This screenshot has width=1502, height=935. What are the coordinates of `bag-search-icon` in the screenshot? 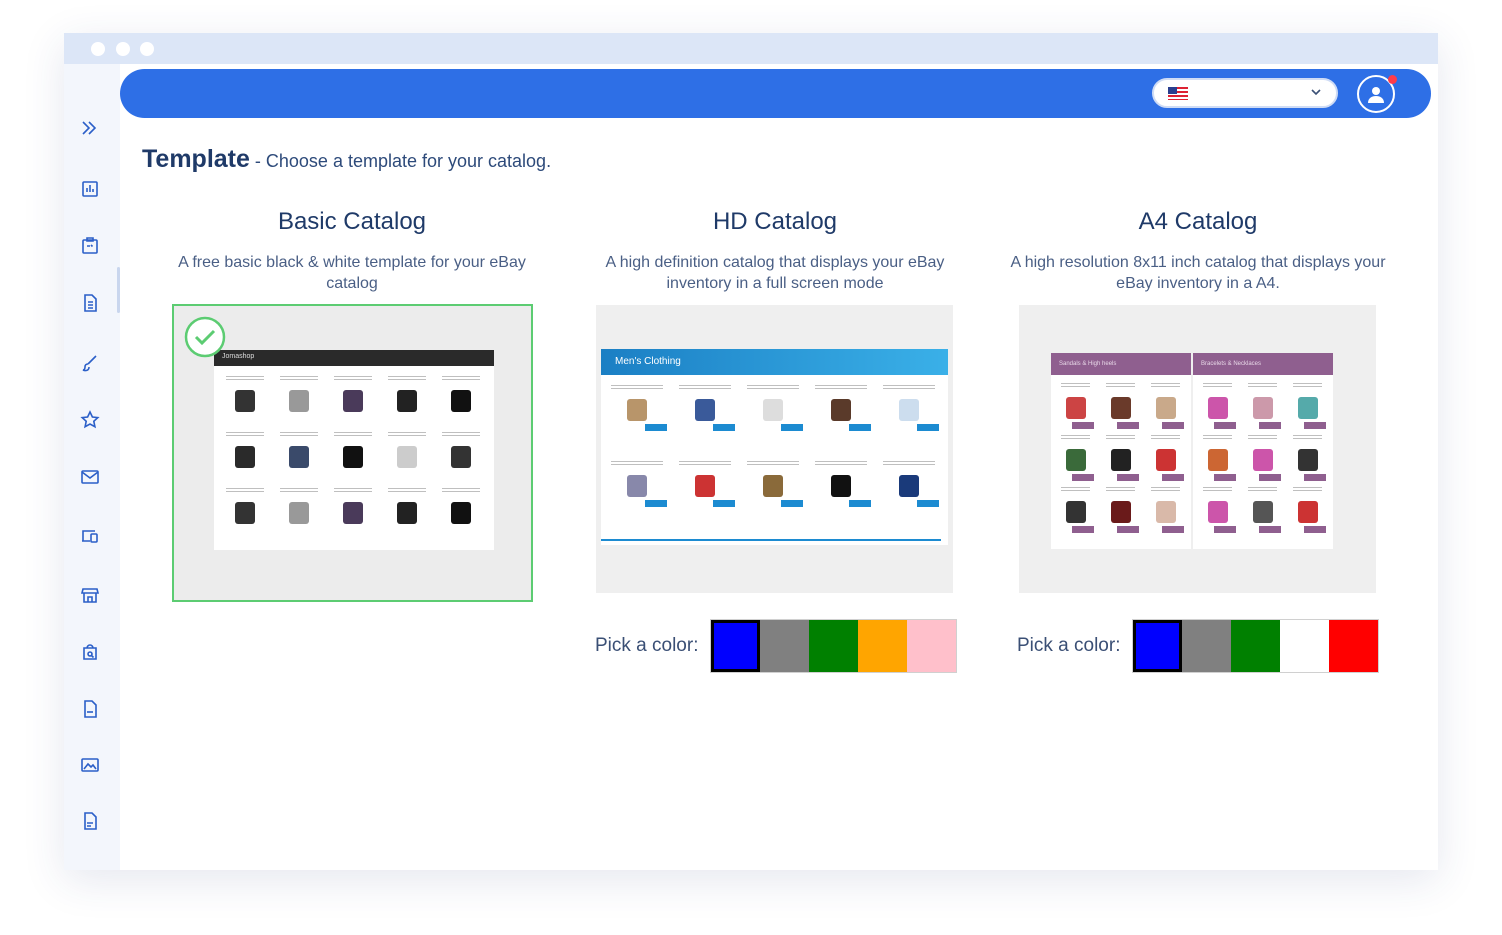 It's located at (90, 652).